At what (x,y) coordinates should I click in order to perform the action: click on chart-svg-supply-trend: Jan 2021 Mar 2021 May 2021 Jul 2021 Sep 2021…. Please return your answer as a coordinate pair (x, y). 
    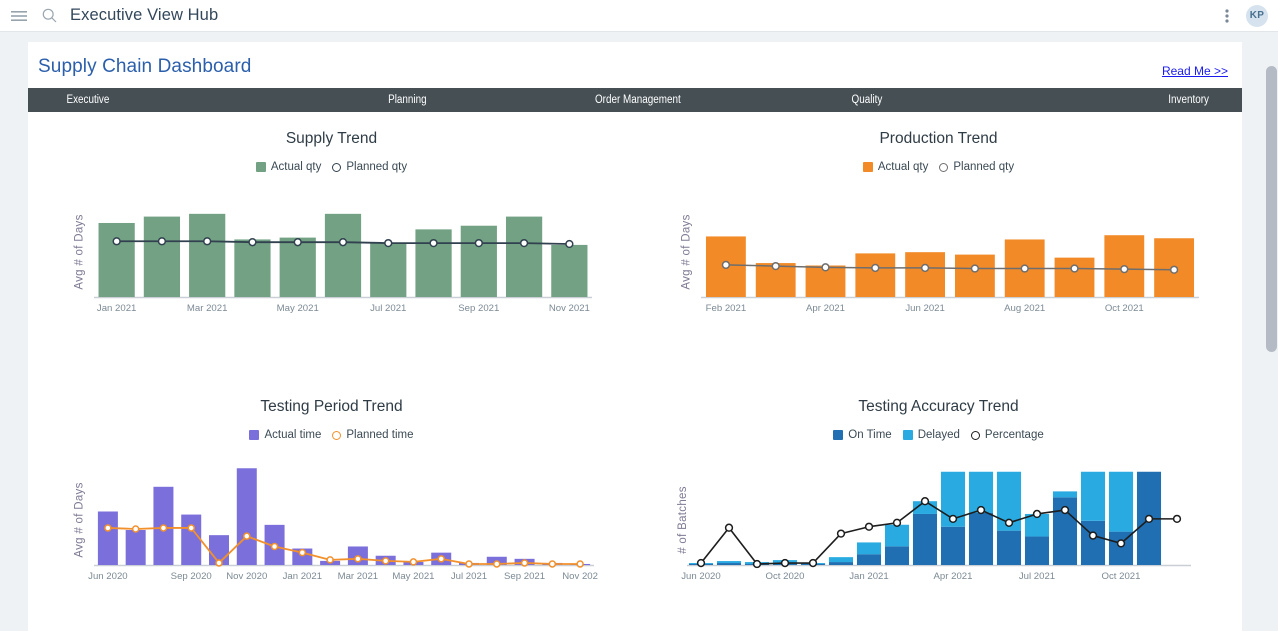
    Looking at the image, I should click on (332, 252).